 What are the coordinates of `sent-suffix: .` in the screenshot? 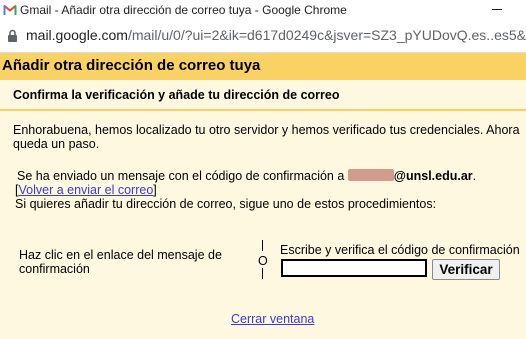 It's located at (474, 176).